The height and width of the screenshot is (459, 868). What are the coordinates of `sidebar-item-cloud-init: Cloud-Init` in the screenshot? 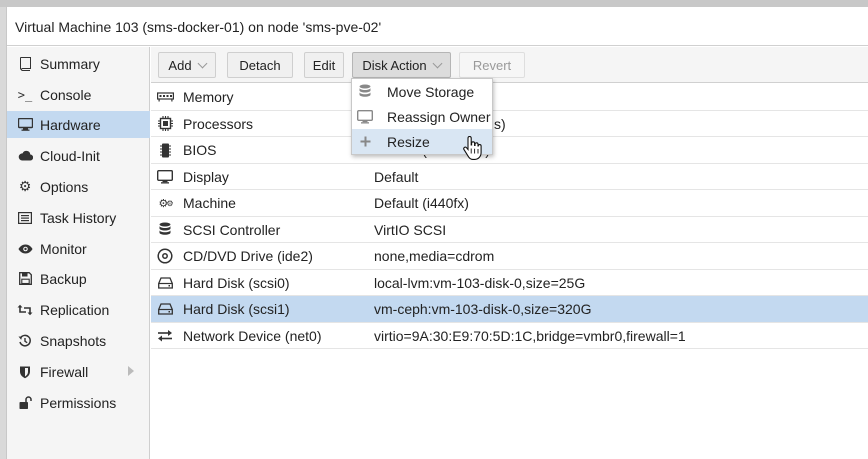 It's located at (78, 155).